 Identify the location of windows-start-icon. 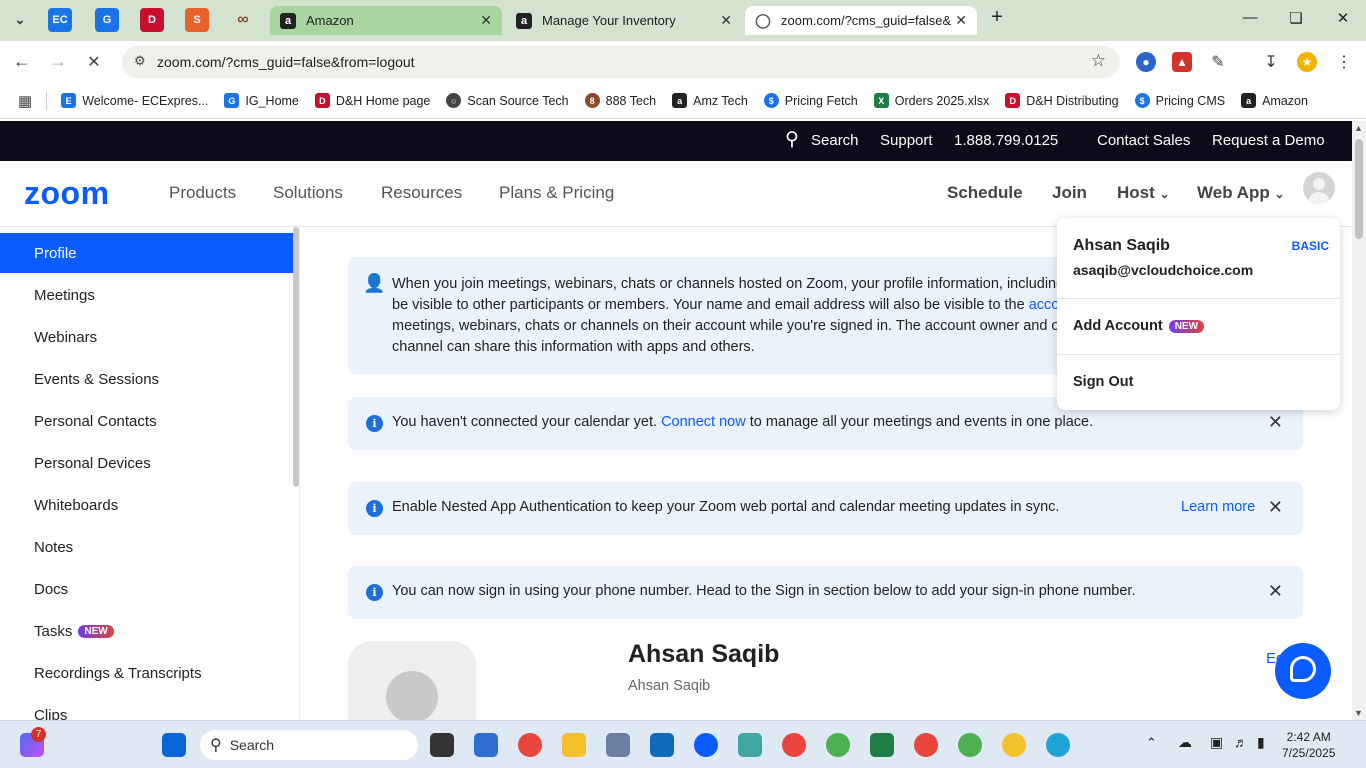
(174, 745).